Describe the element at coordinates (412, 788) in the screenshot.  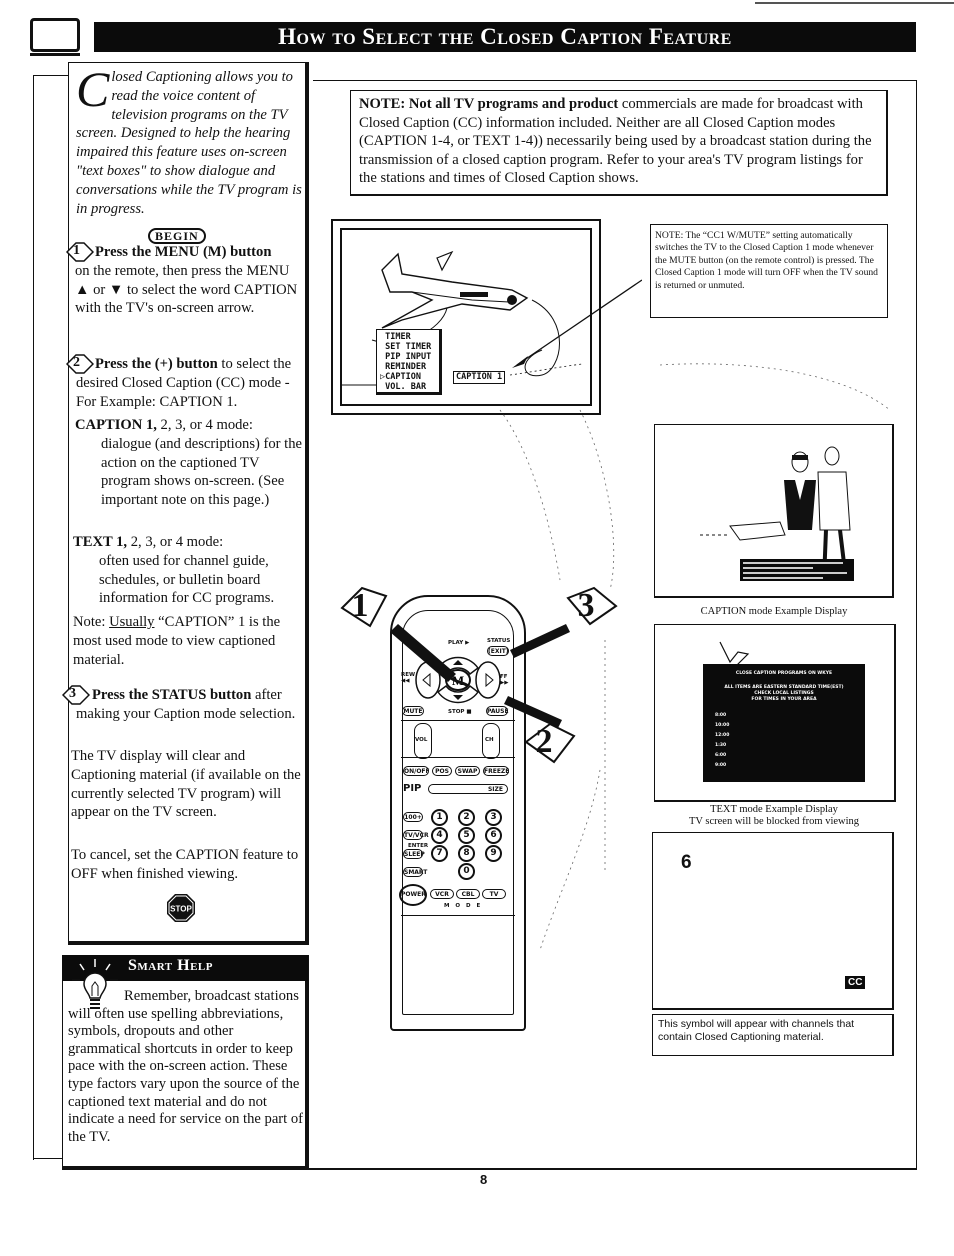
I see `pip-label: PIP` at that location.